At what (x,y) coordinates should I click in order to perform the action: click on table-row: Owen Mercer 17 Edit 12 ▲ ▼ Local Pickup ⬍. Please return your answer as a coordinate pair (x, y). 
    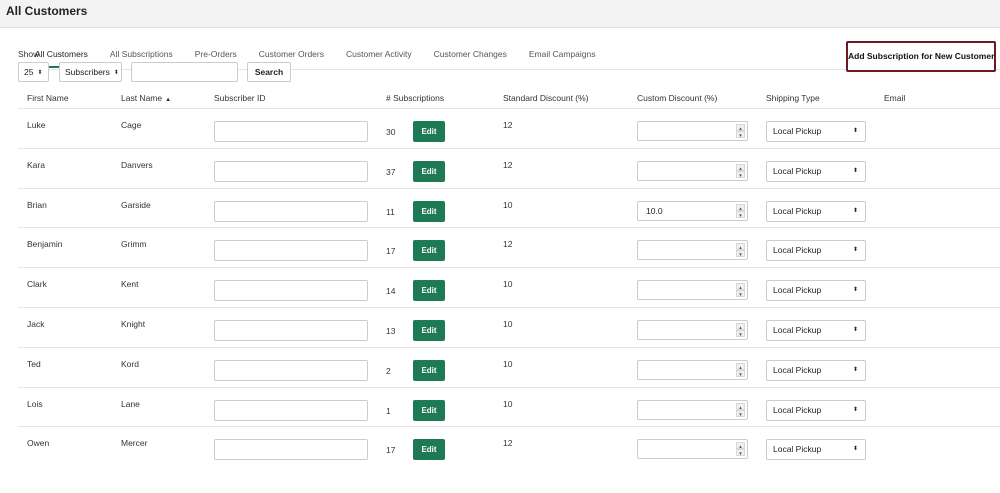
    Looking at the image, I should click on (509, 446).